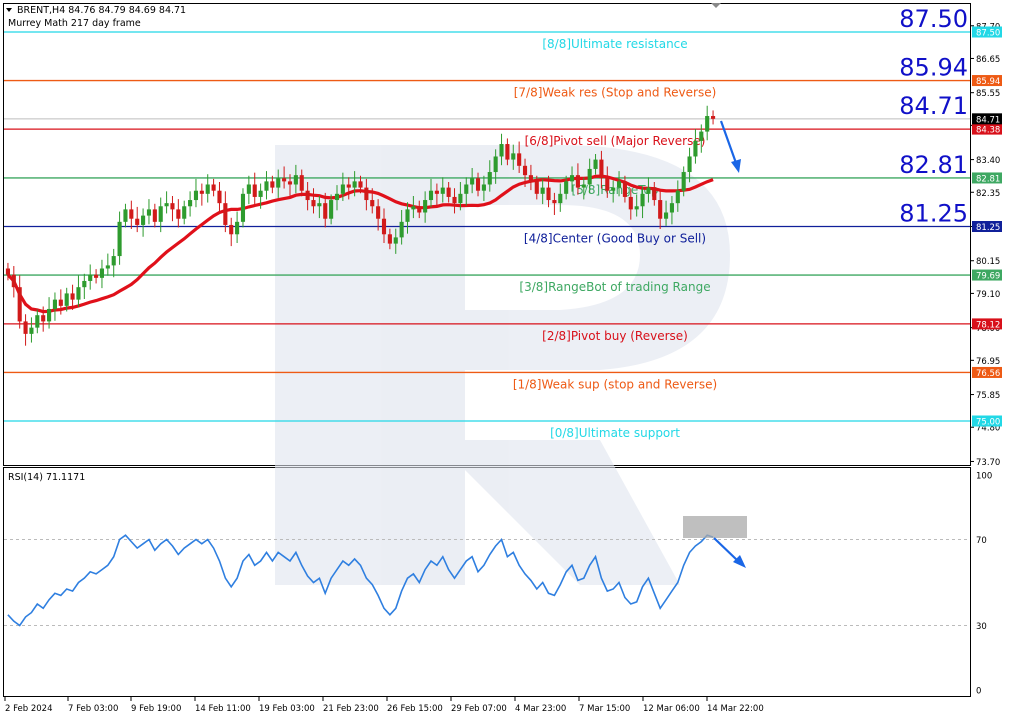  Describe the element at coordinates (981, 541) in the screenshot. I see `rsi-axis-label: 70` at that location.